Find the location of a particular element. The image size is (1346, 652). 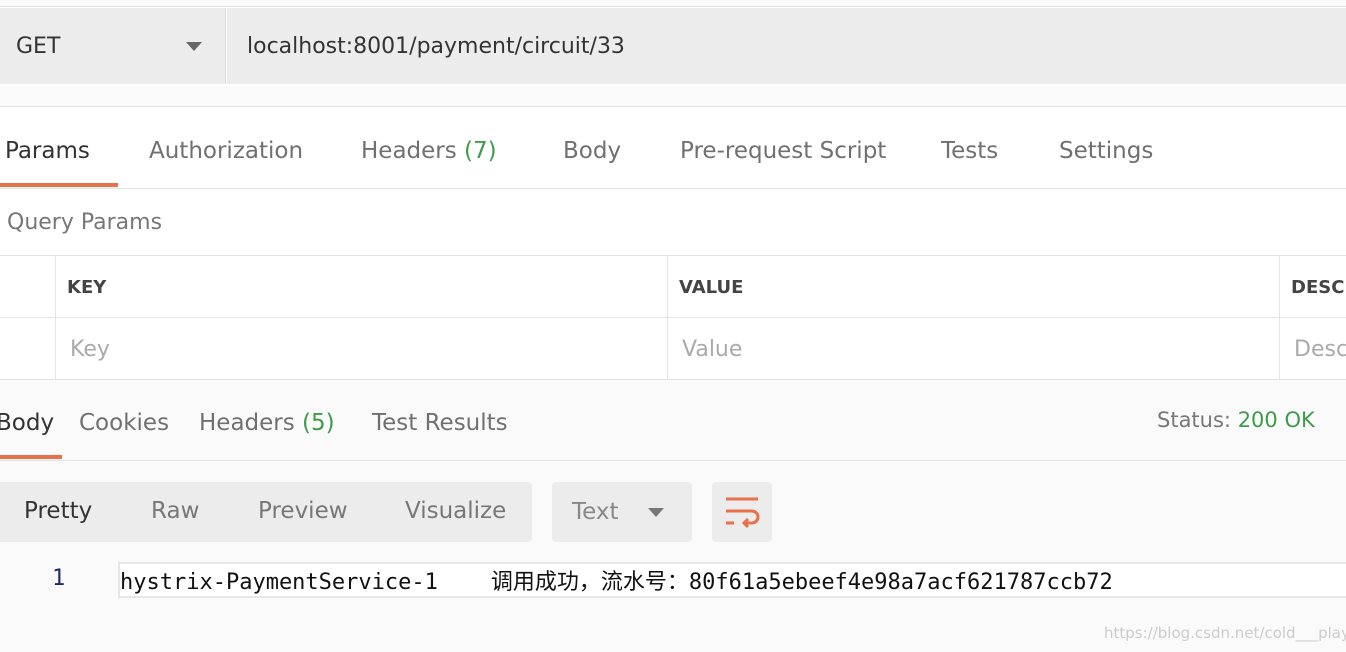

view-raw: Raw is located at coordinates (175, 511).